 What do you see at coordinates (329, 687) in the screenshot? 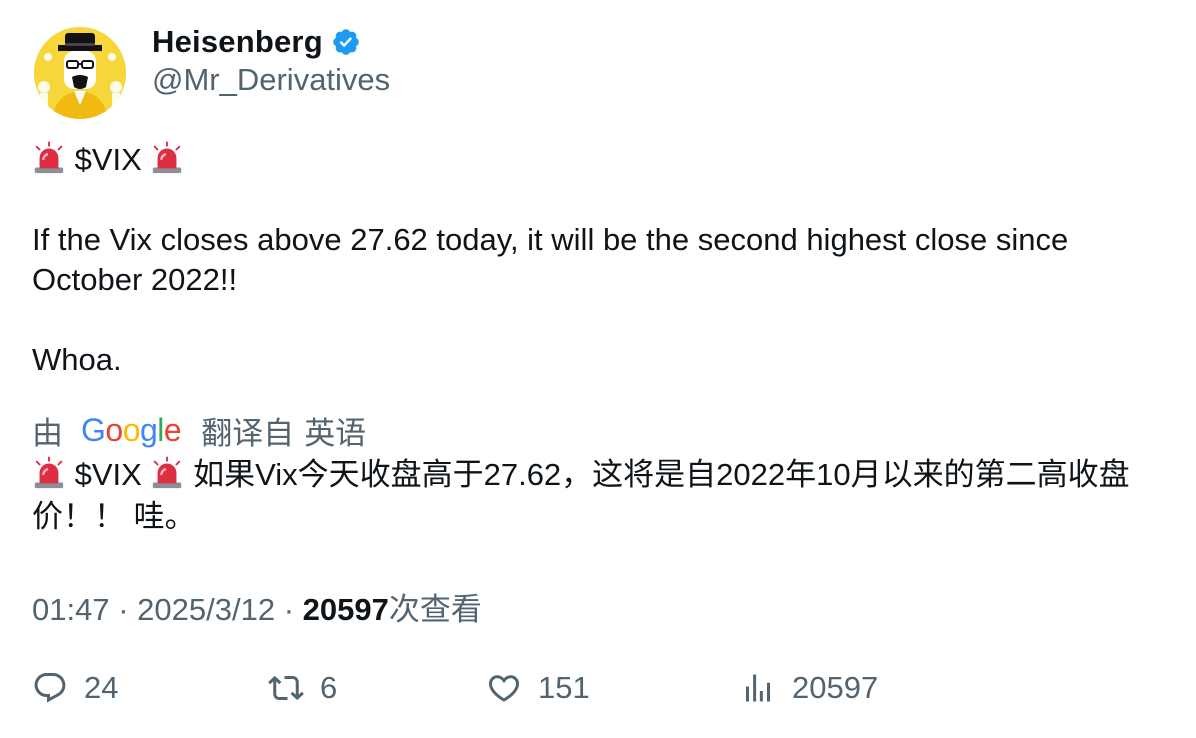
I see `retweet-count: 6` at bounding box center [329, 687].